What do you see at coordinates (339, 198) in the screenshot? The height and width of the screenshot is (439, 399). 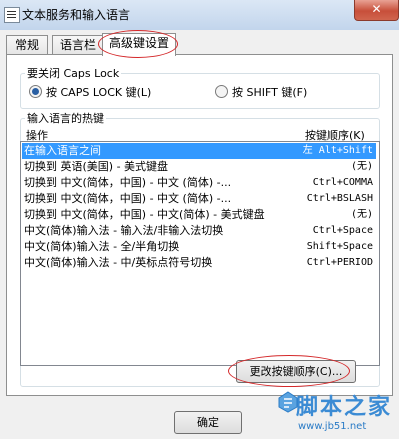 I see `hotkey-key: Ctrl+BSLASH` at bounding box center [339, 198].